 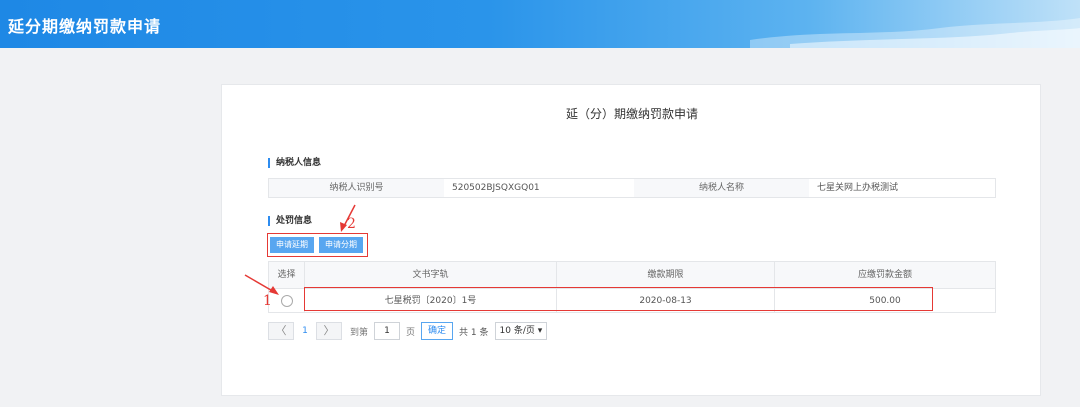 What do you see at coordinates (267, 301) in the screenshot?
I see `annotation-mark-1: 1` at bounding box center [267, 301].